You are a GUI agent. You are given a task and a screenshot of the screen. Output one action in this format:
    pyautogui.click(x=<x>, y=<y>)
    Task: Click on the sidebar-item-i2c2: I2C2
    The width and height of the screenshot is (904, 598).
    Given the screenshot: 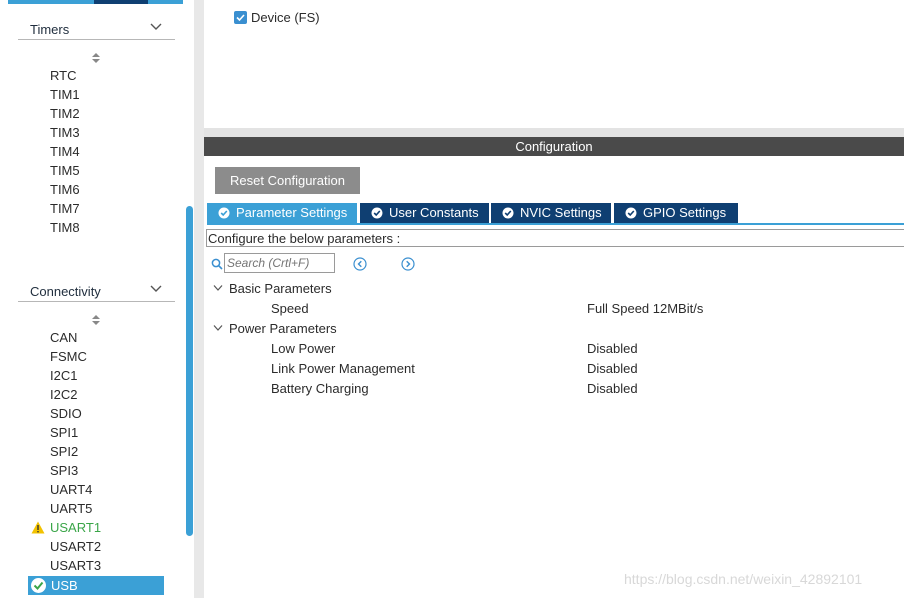 What is the action you would take?
    pyautogui.click(x=63, y=394)
    